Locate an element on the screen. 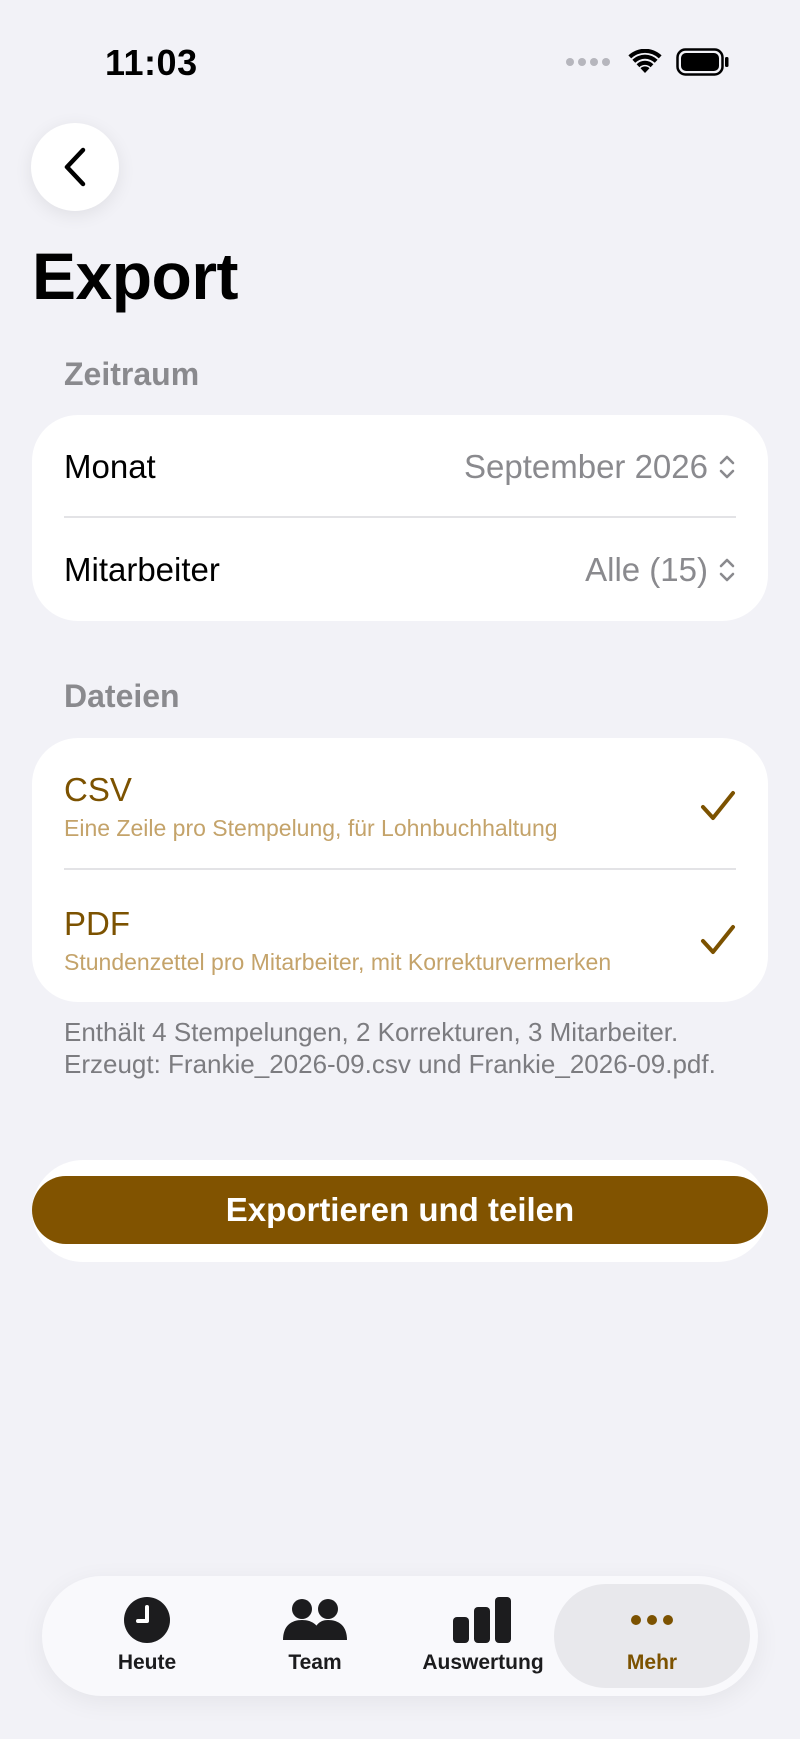  cellular-signal-icon is located at coordinates (588, 62).